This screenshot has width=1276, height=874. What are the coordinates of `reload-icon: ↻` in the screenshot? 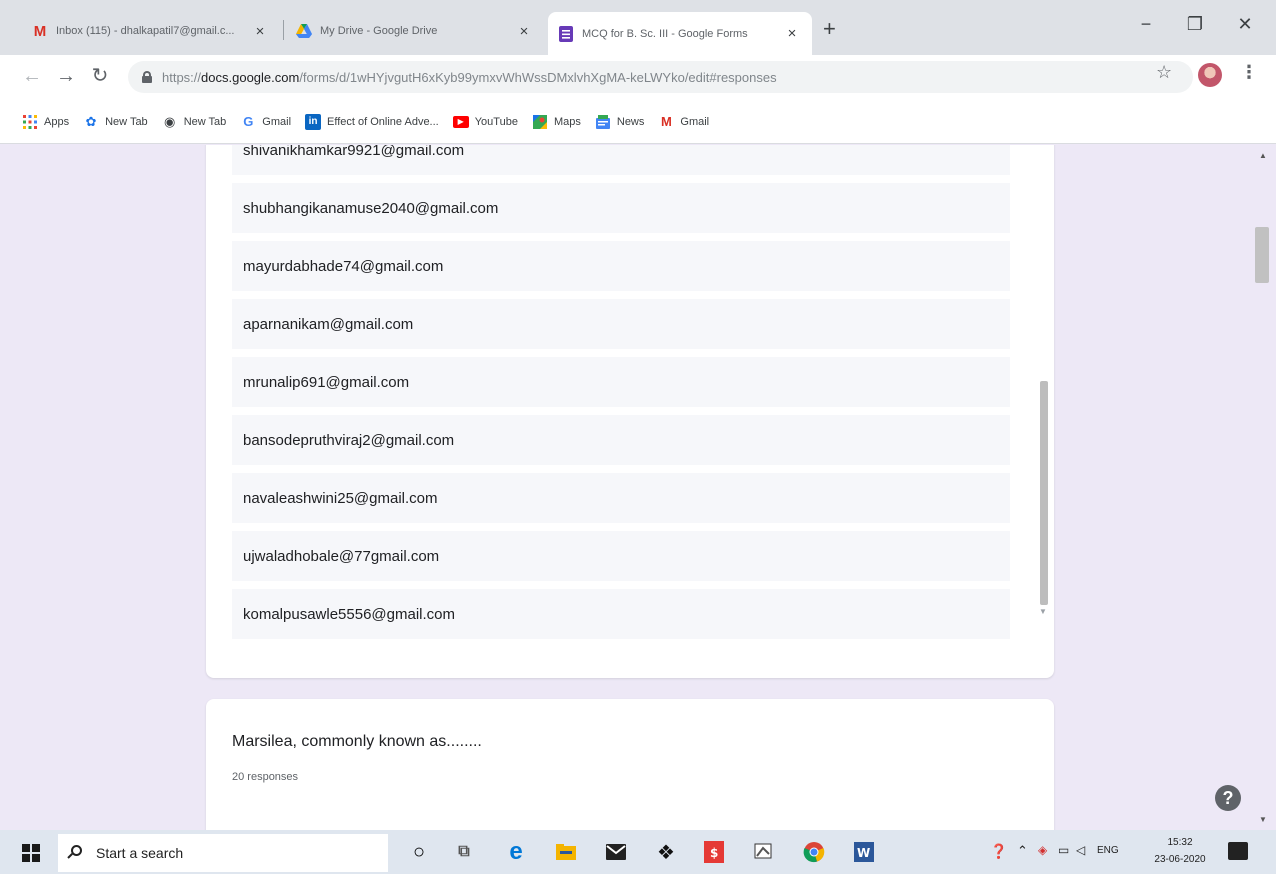 It's located at (100, 76).